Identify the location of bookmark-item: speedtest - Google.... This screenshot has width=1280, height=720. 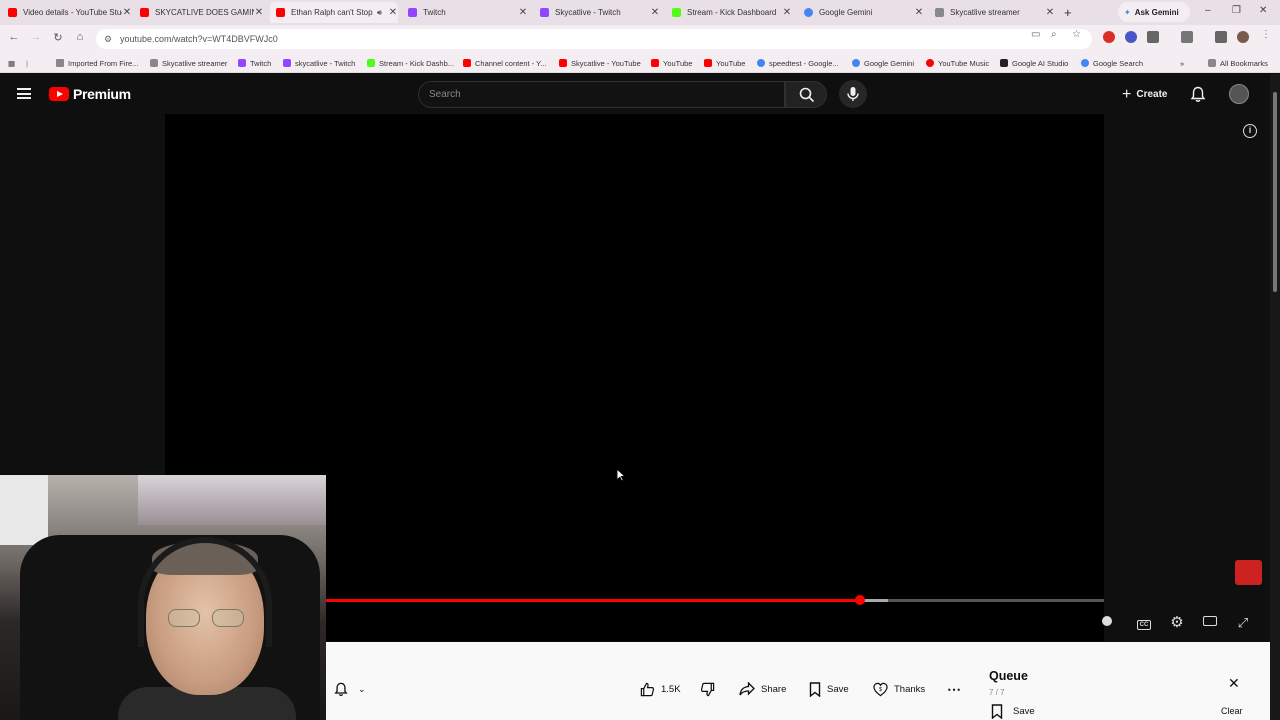
(798, 63).